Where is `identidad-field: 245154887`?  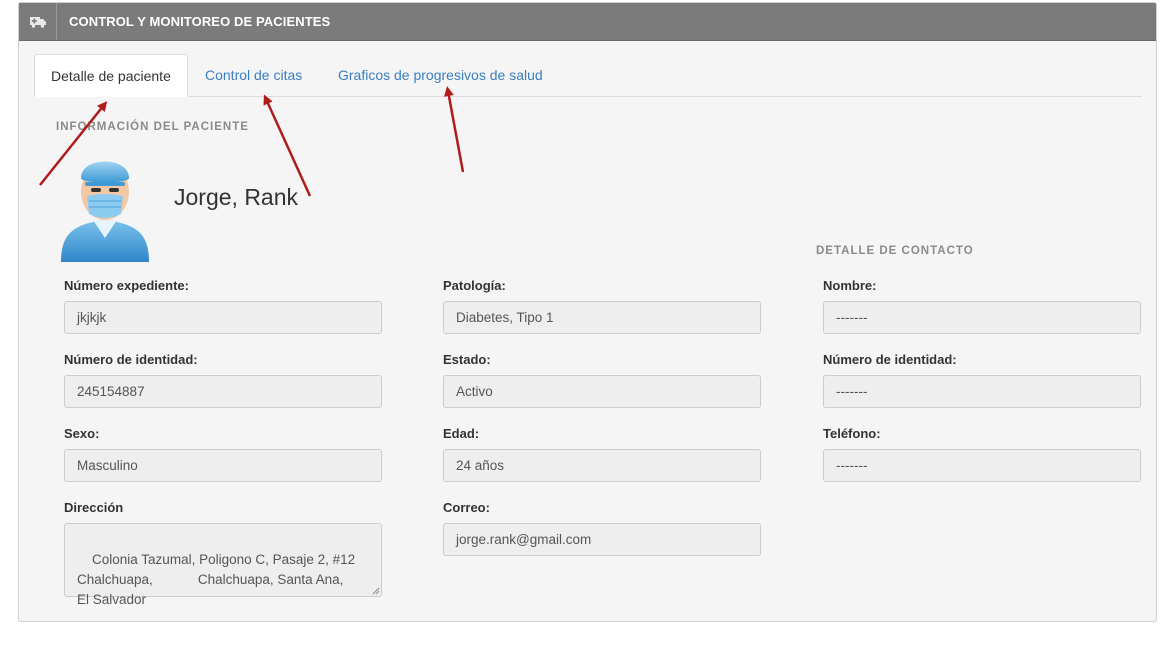 identidad-field: 245154887 is located at coordinates (223, 391).